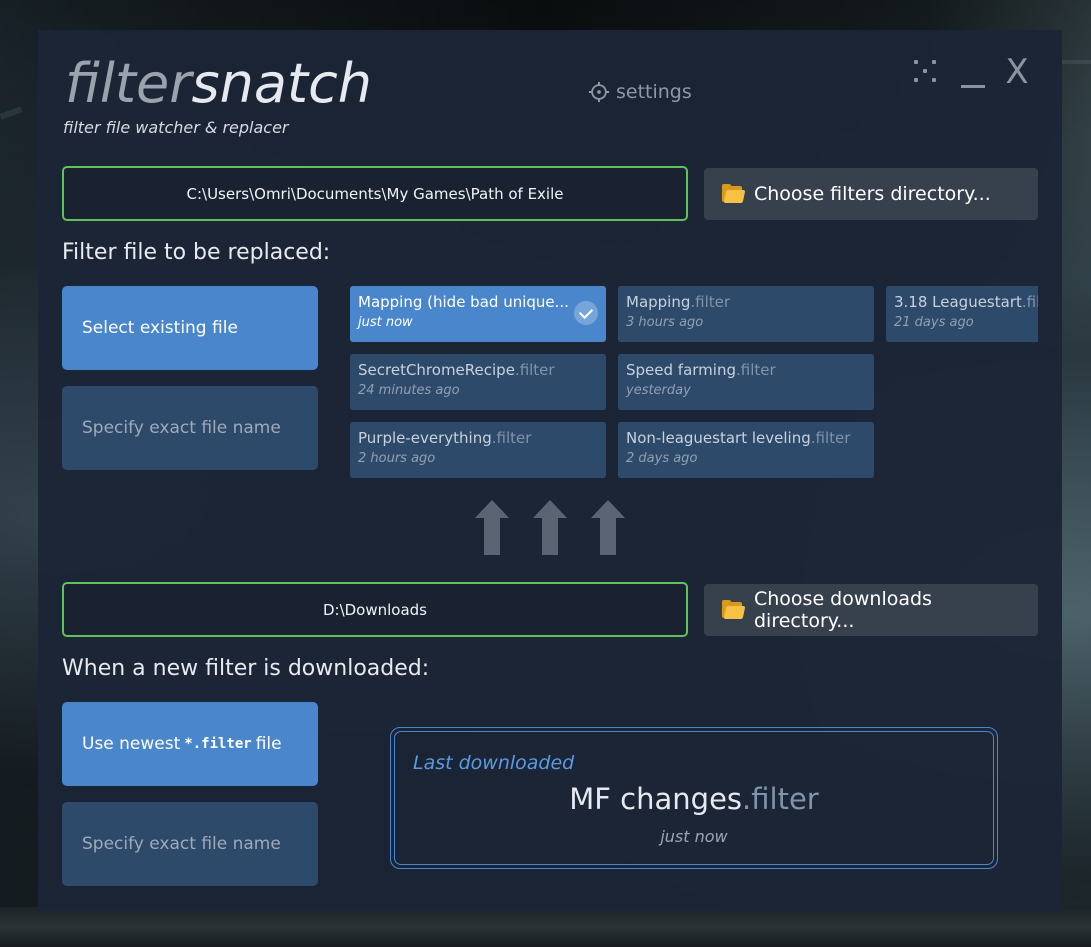 This screenshot has width=1091, height=947. Describe the element at coordinates (966, 302) in the screenshot. I see `filter-file-name: 3.18 Leaguestart.filter` at that location.